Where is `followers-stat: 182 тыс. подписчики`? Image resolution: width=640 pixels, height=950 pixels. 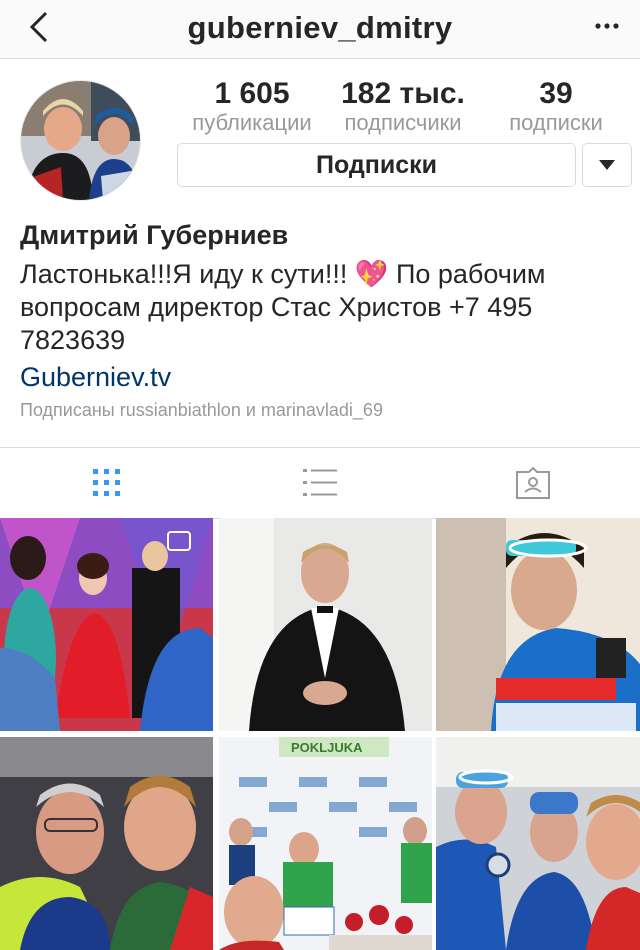 followers-stat: 182 тыс. подписчики is located at coordinates (403, 107).